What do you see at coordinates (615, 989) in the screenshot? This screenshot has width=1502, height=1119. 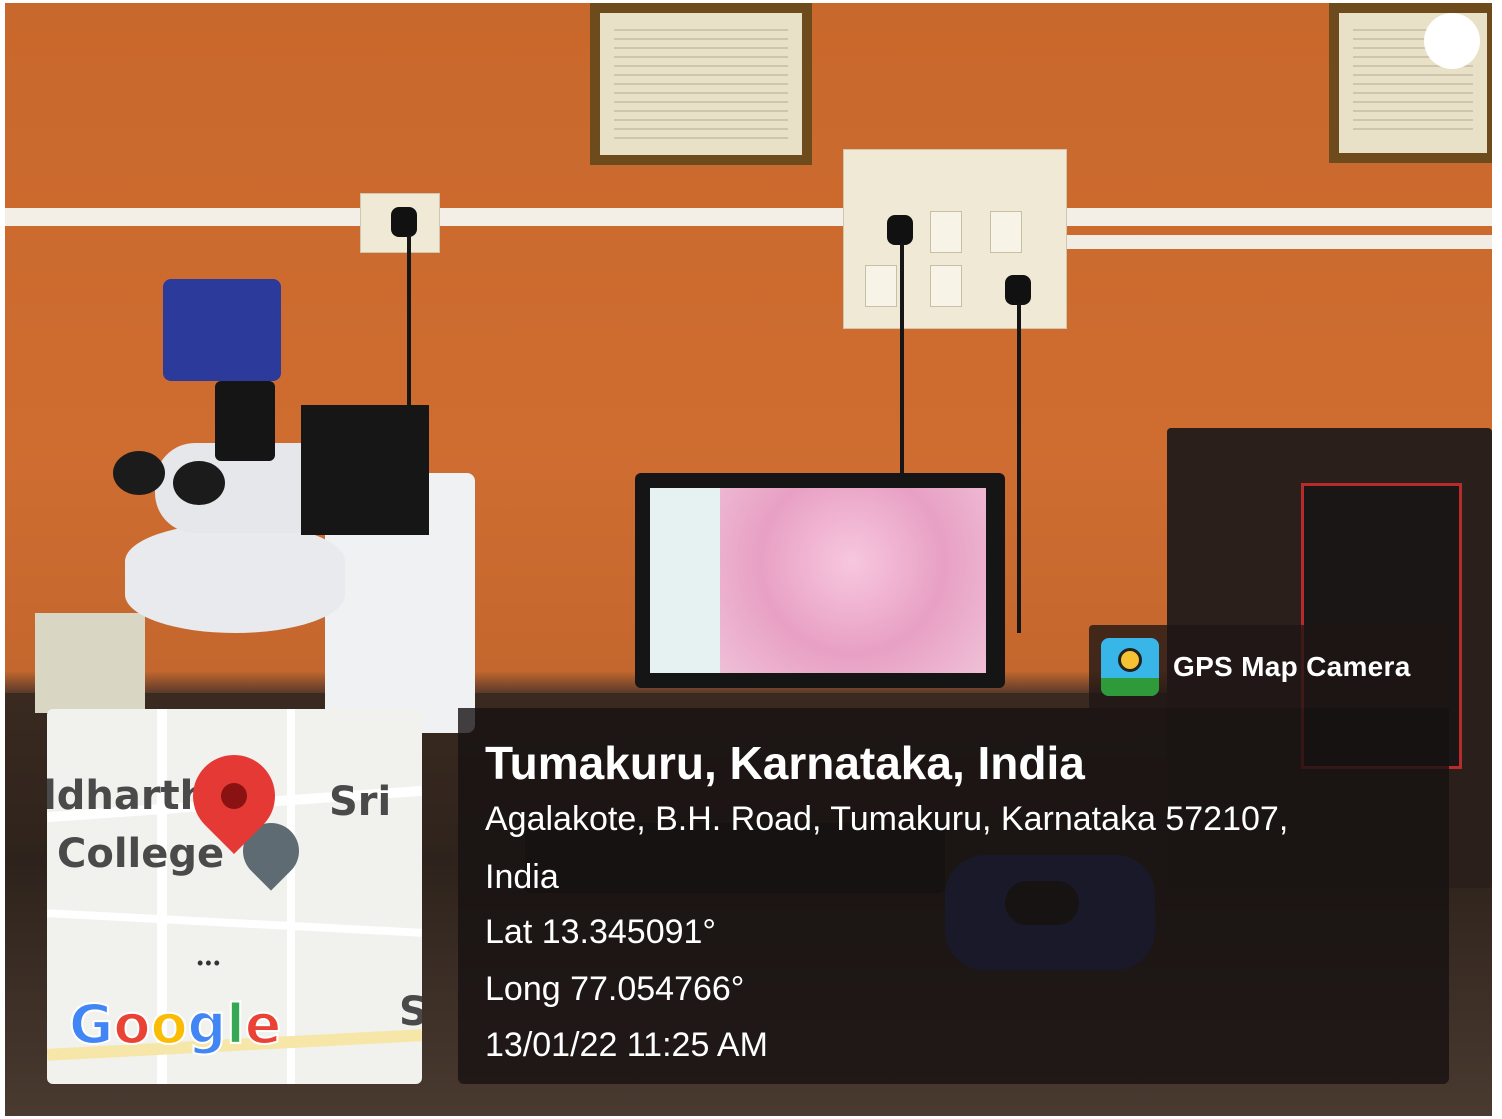 I see `longitude: Long 77.054766°` at bounding box center [615, 989].